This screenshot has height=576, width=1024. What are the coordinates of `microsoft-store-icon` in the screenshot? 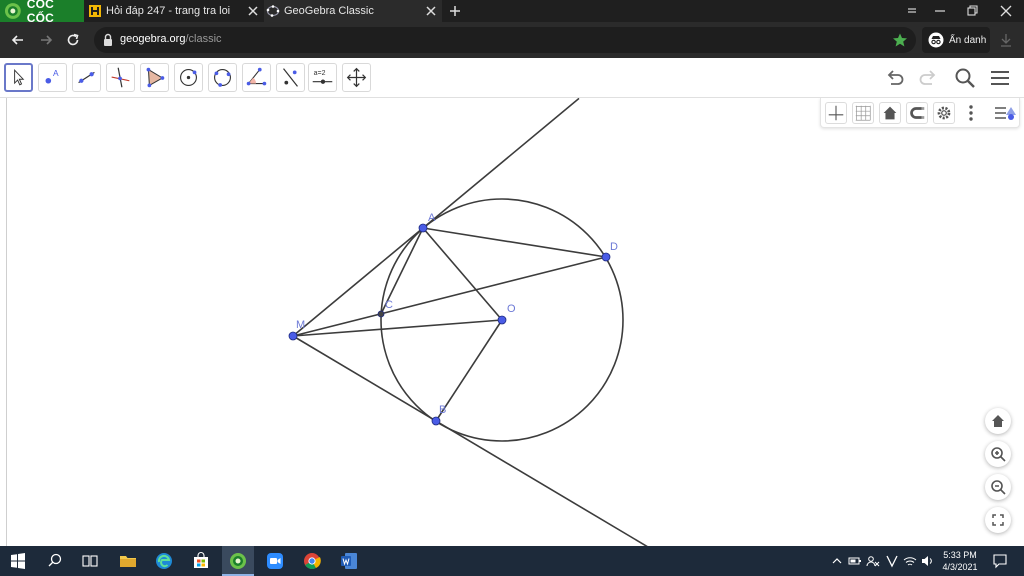 It's located at (201, 561).